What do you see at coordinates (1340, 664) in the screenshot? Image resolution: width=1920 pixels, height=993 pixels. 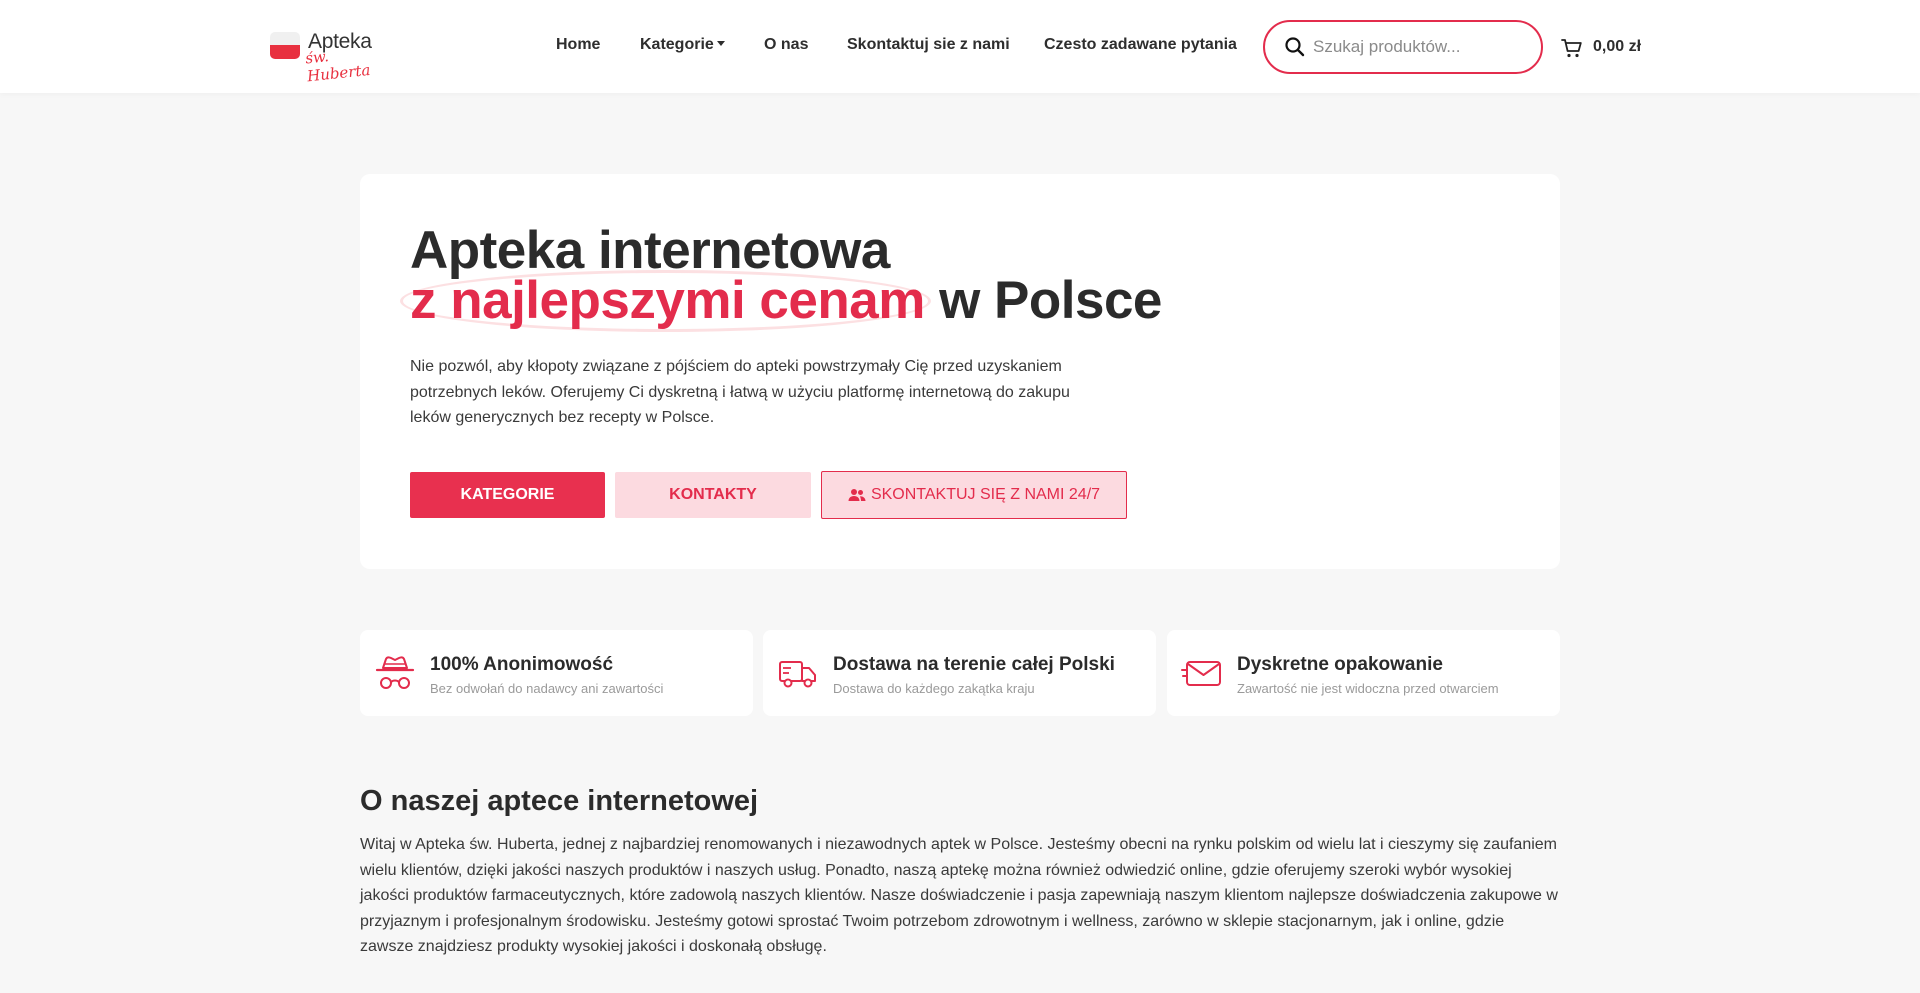 I see `feature-title: Dyskretne opakowanie` at bounding box center [1340, 664].